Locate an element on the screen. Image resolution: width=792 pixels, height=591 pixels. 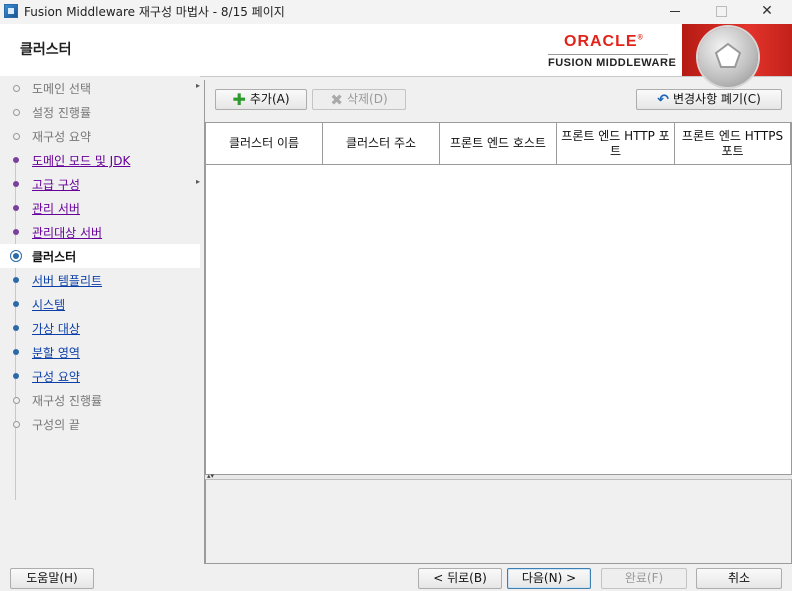
nav-step-label: 설정 진행률 is located at coordinates (62, 113).